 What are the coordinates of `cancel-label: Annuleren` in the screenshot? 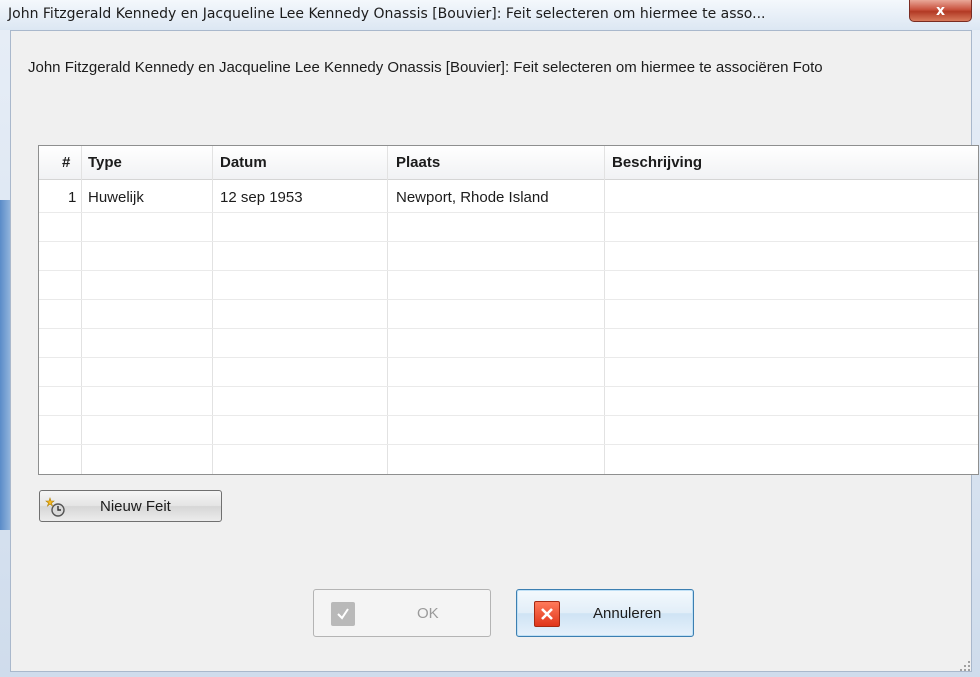 It's located at (627, 613).